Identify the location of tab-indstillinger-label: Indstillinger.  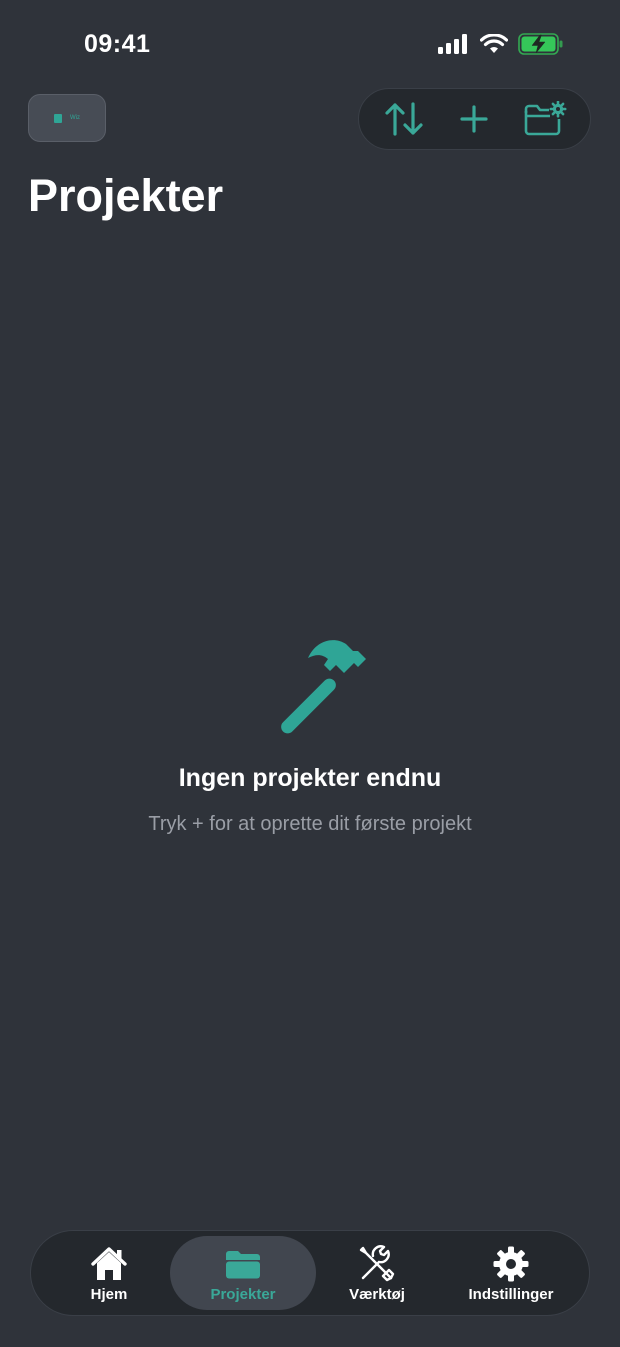
(511, 1294).